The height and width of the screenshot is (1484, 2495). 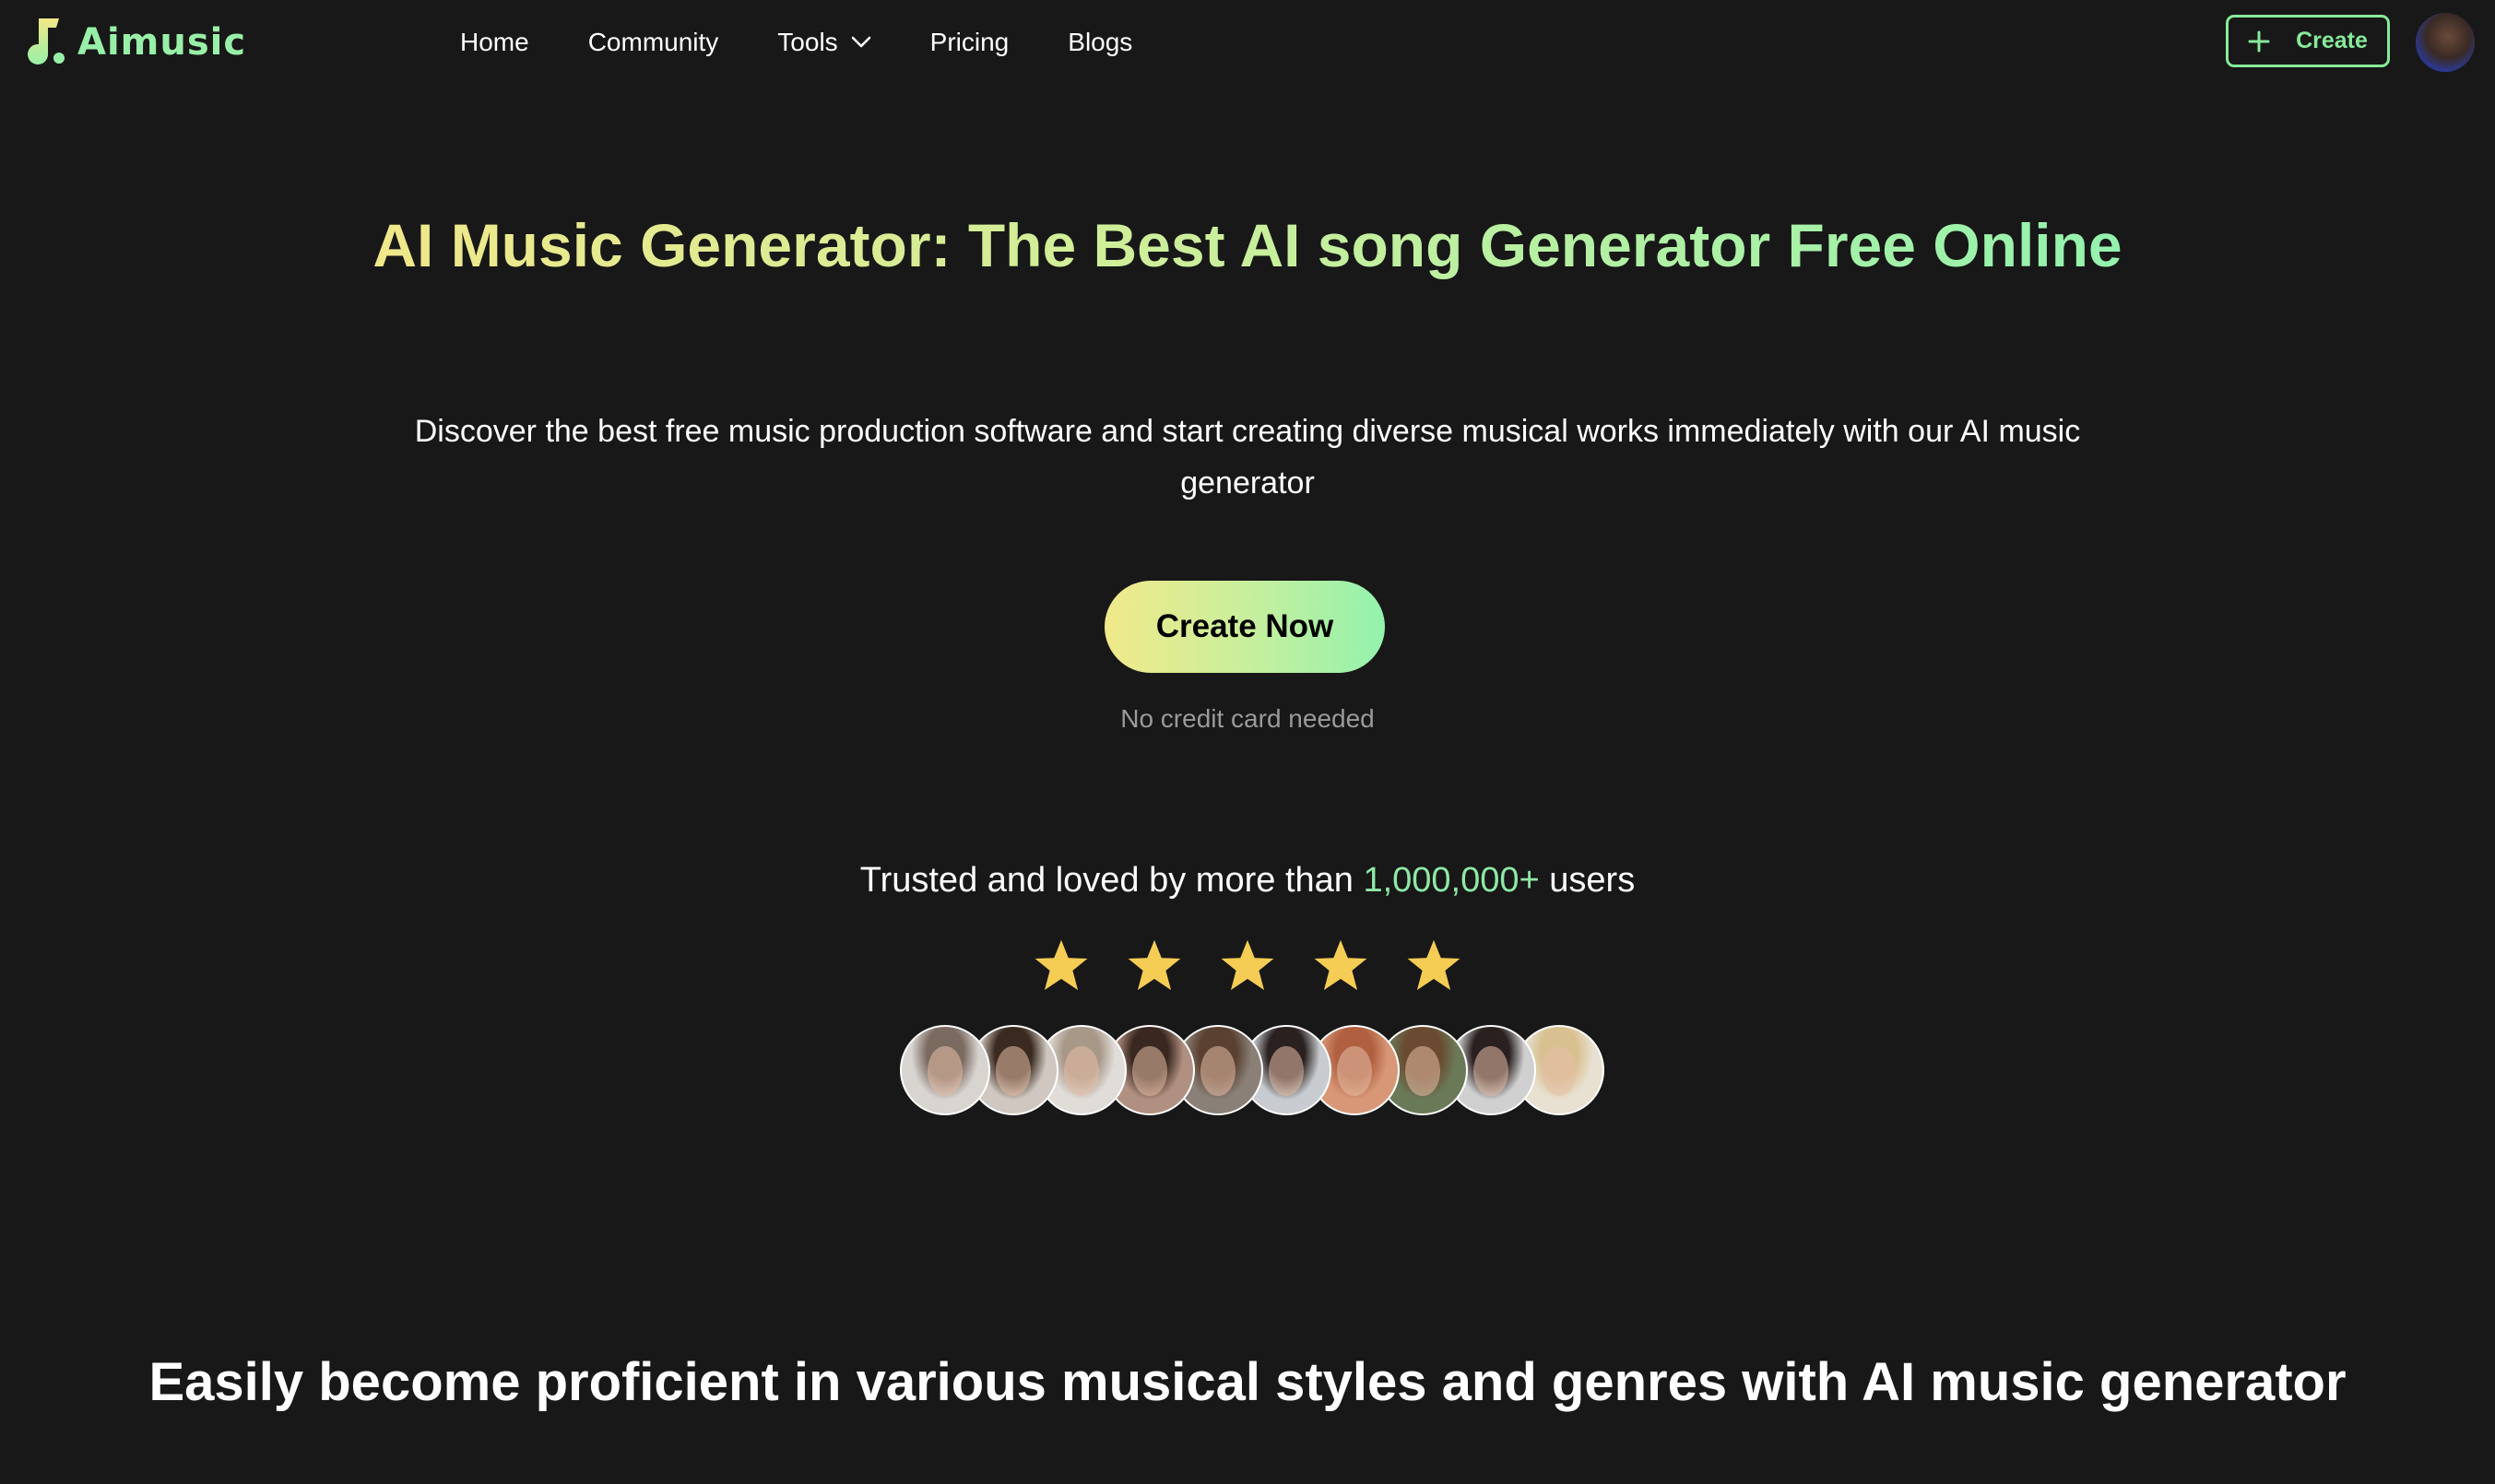 What do you see at coordinates (1111, 881) in the screenshot?
I see `trust-prefix: Trusted and loved by more than` at bounding box center [1111, 881].